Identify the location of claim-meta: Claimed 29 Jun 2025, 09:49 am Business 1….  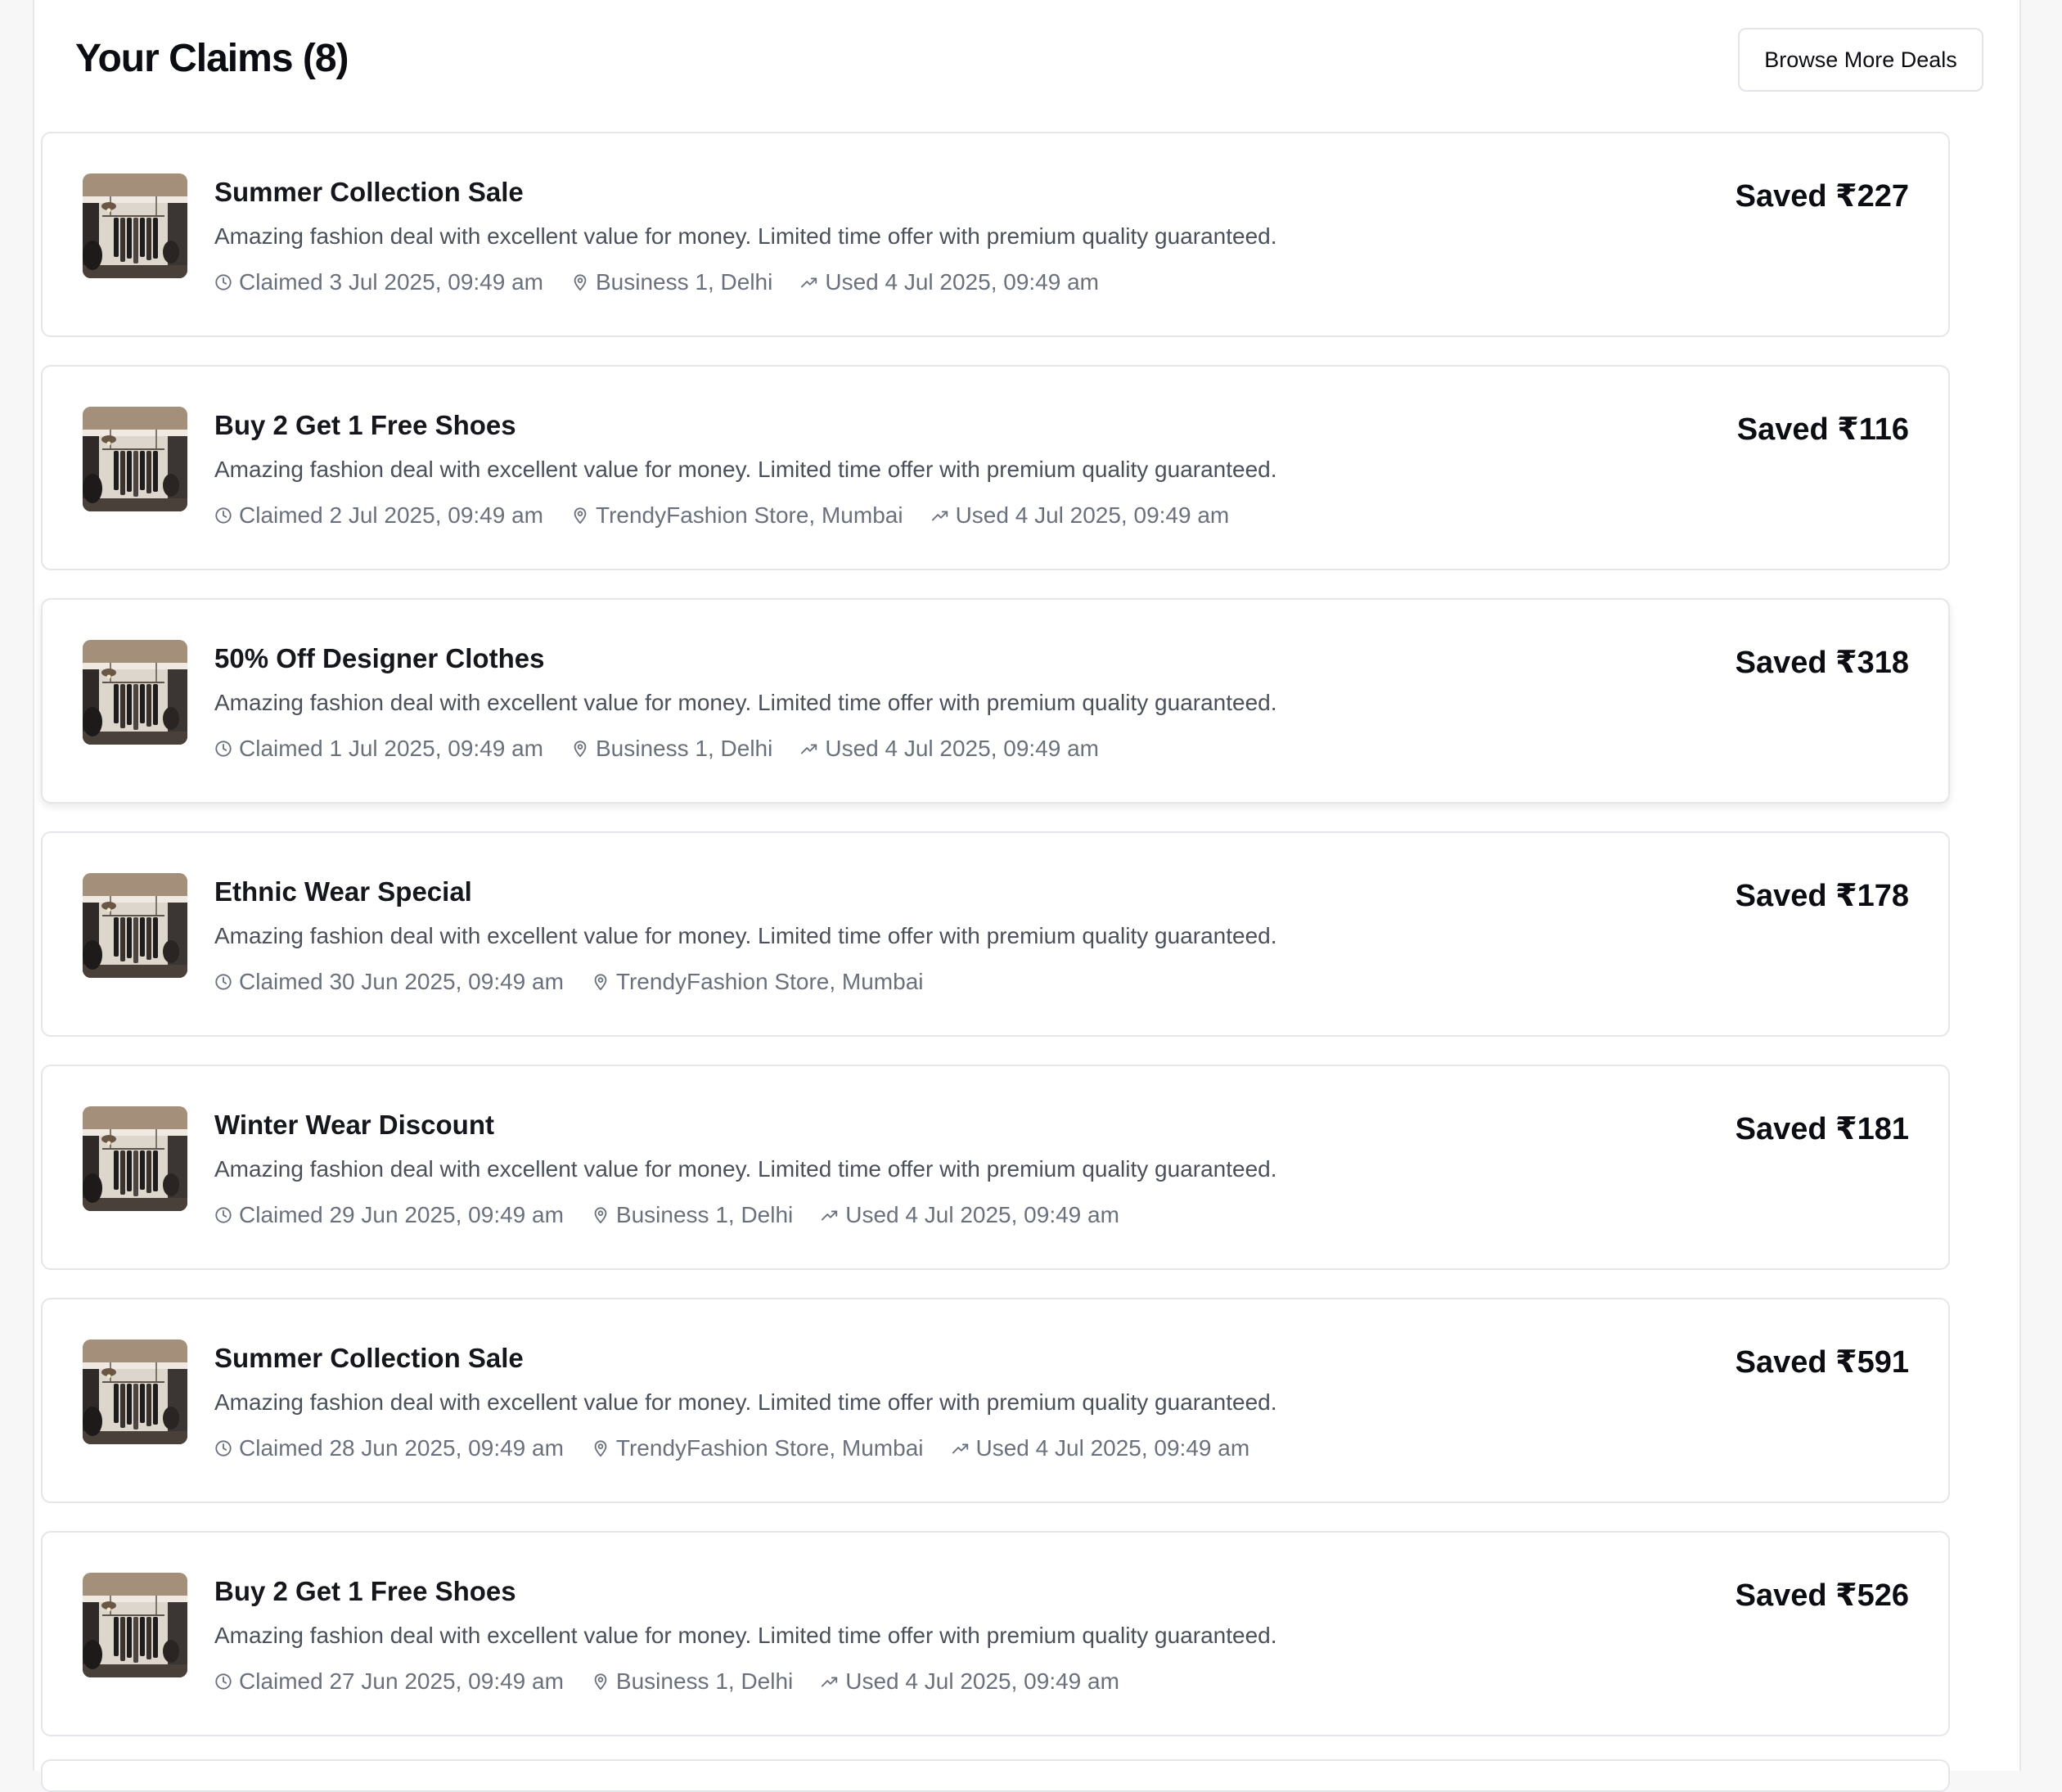
(680, 1215).